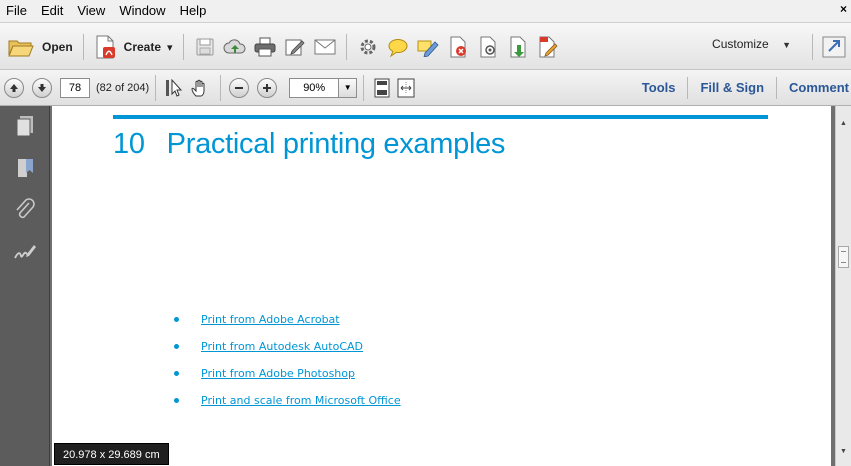 Image resolution: width=851 pixels, height=466 pixels. I want to click on fit-page-icon, so click(382, 87).